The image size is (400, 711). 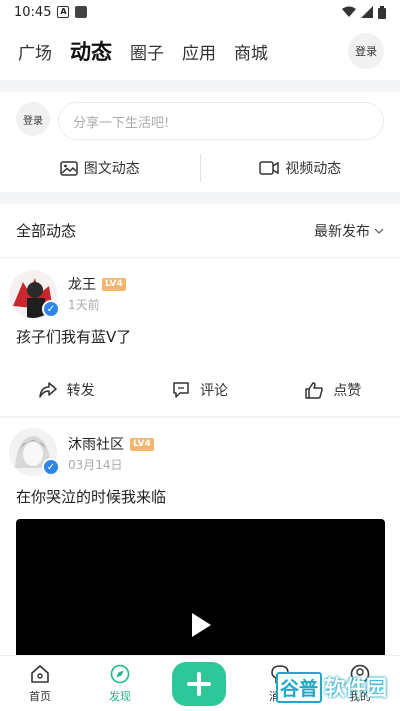 What do you see at coordinates (35, 51) in the screenshot?
I see `tab-square: 广场` at bounding box center [35, 51].